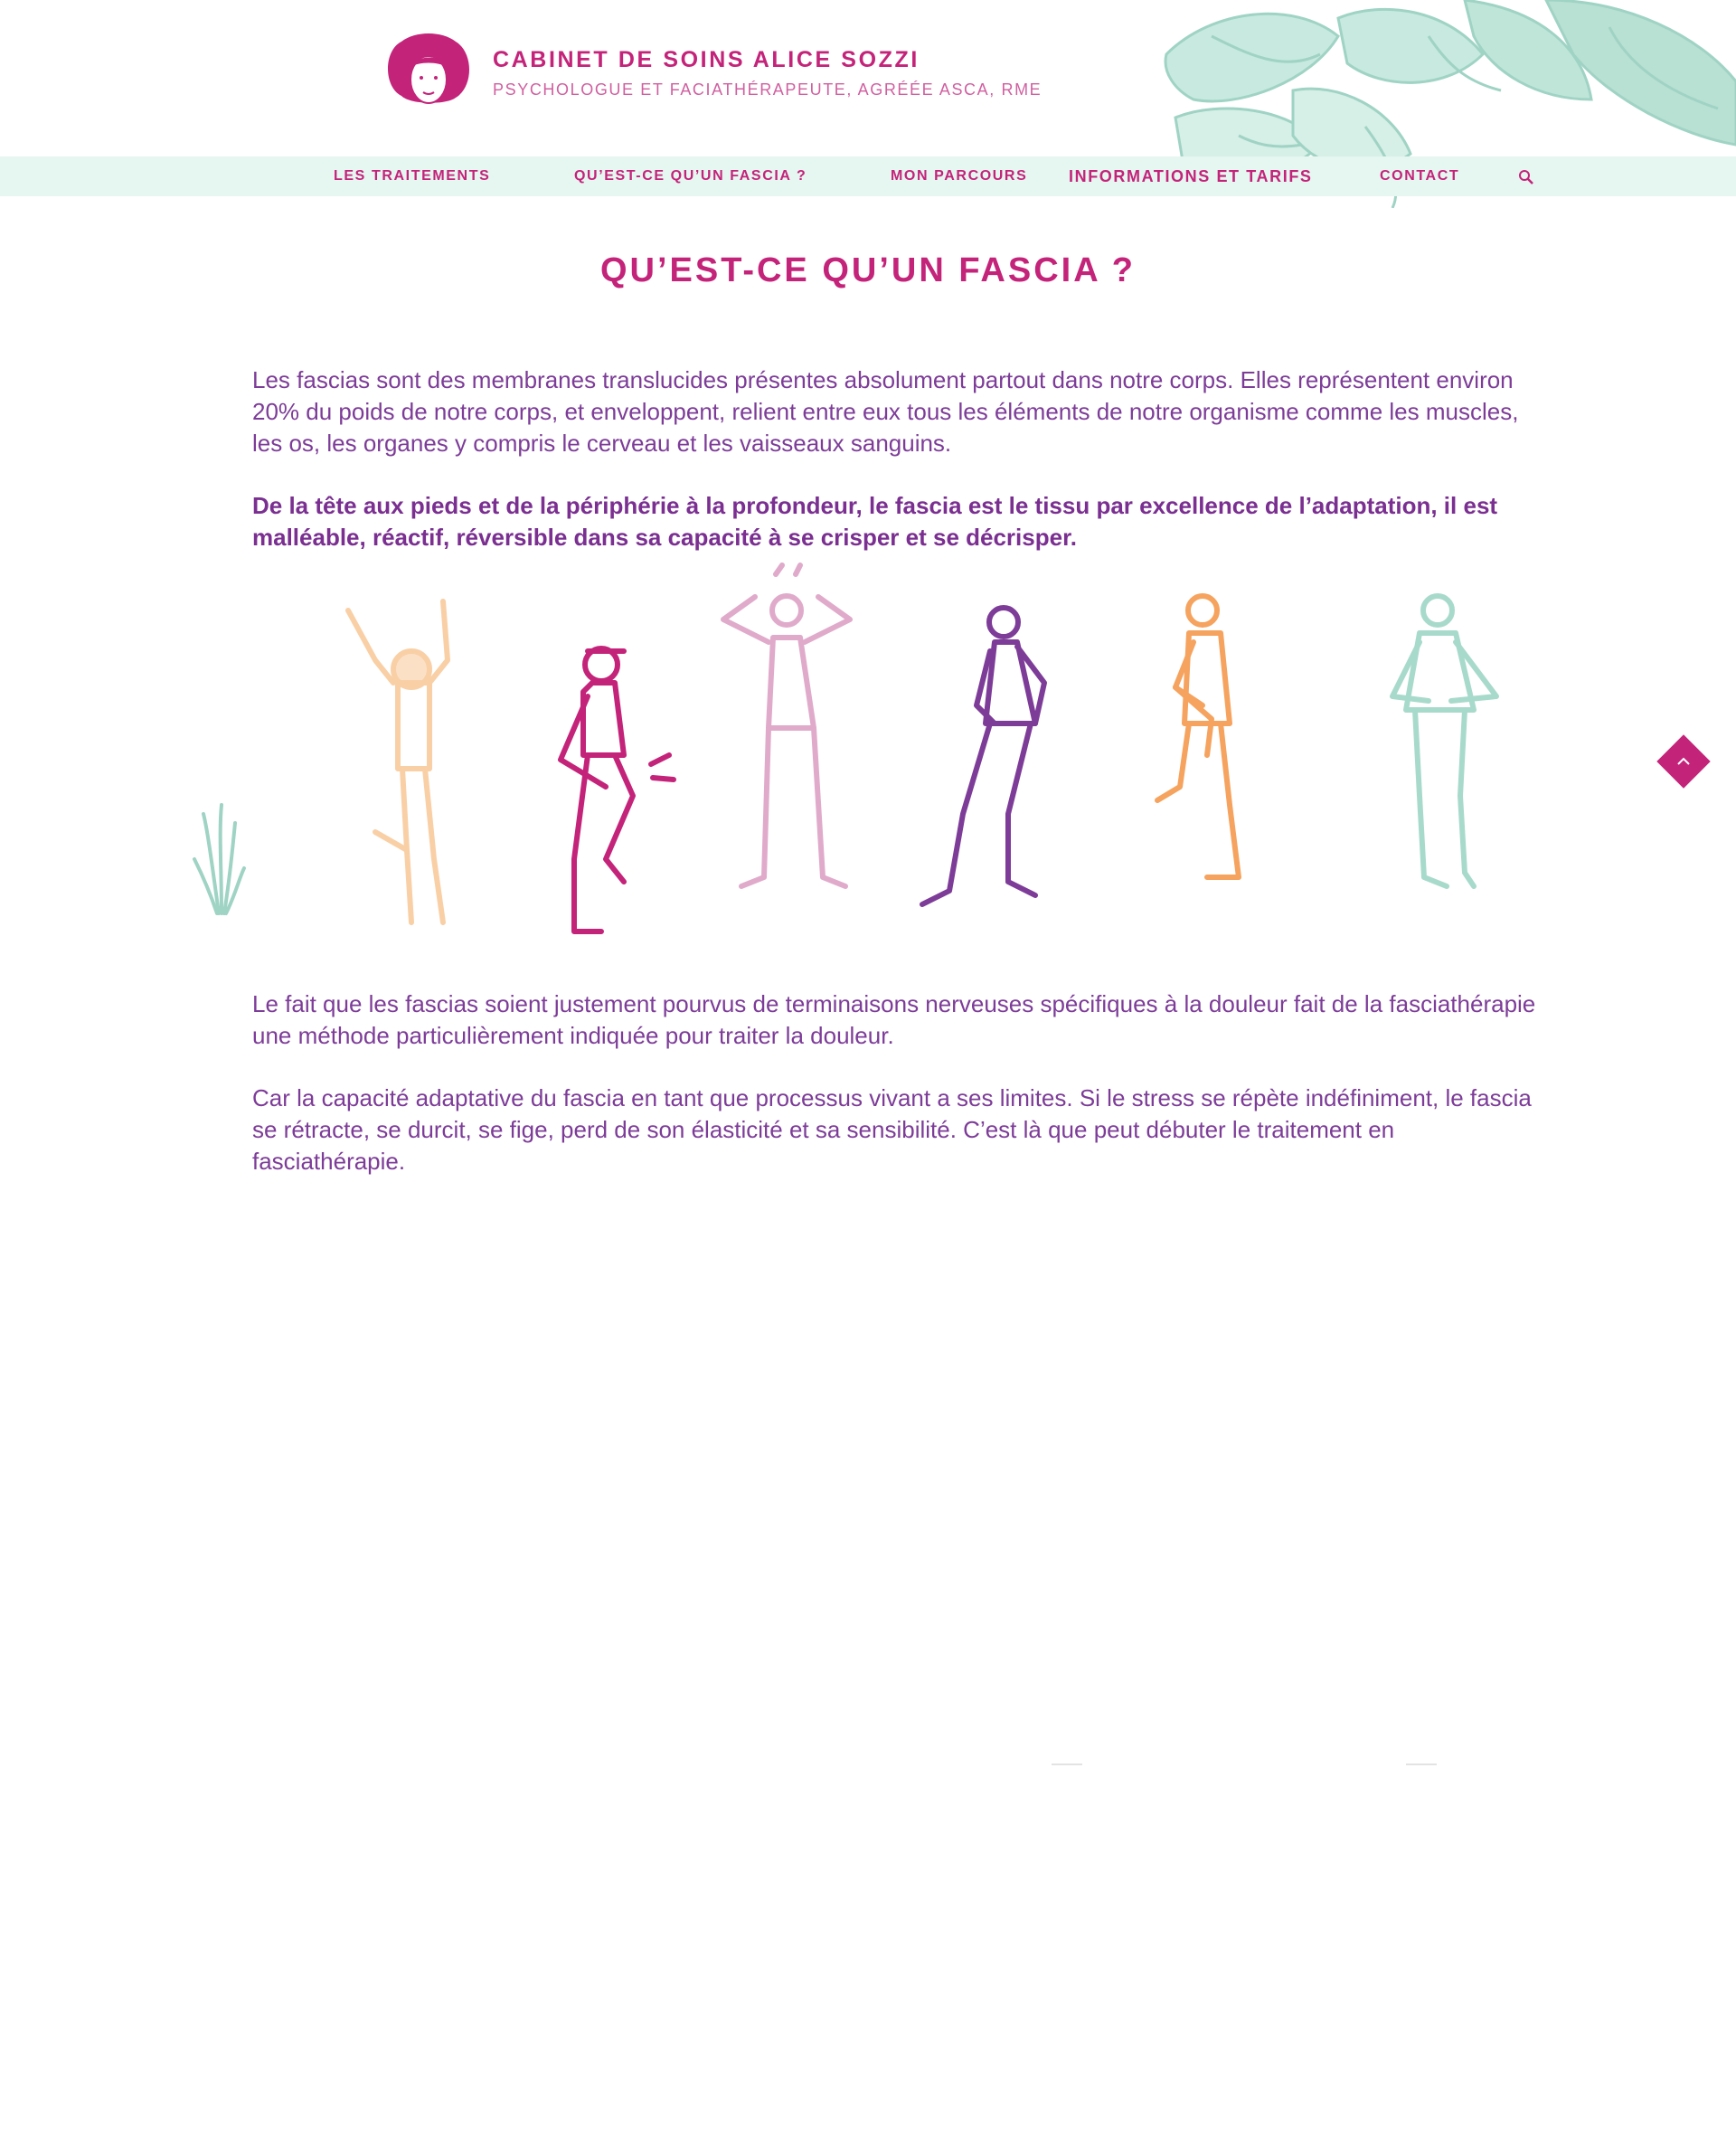  What do you see at coordinates (429, 74) in the screenshot?
I see `logo-face-icon` at bounding box center [429, 74].